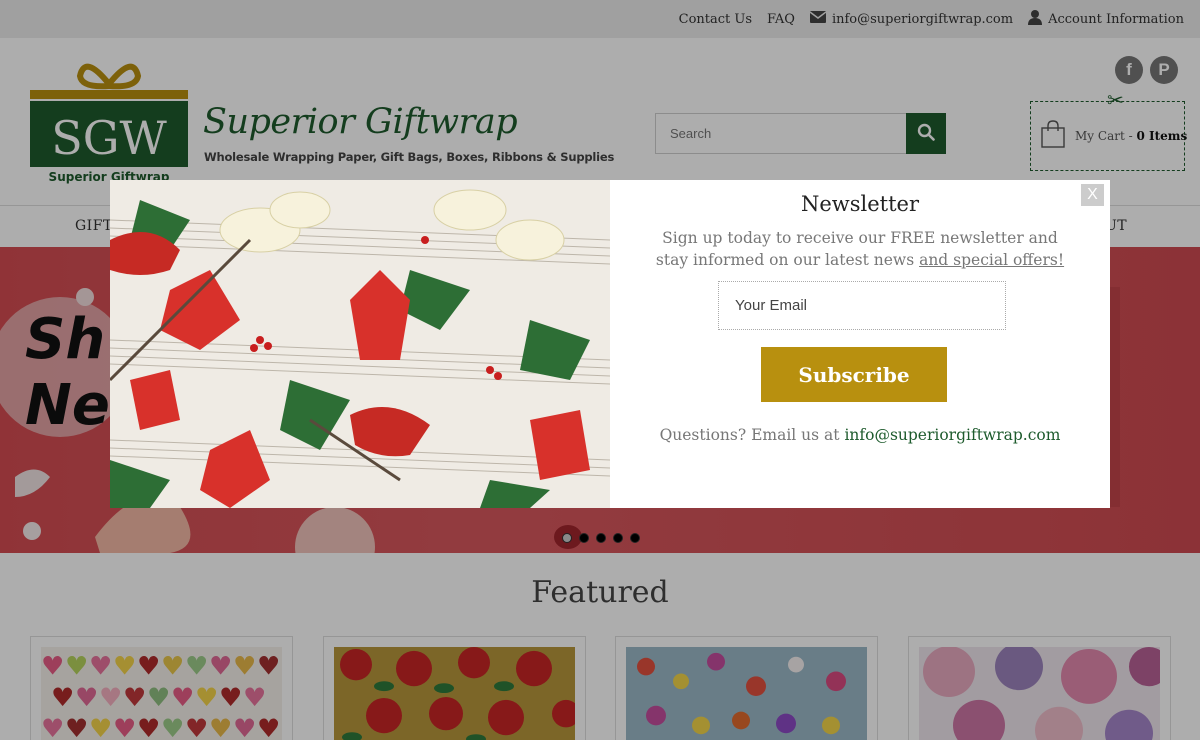 This screenshot has height=740, width=1200. What do you see at coordinates (862, 305) in the screenshot?
I see `email-input` at bounding box center [862, 305].